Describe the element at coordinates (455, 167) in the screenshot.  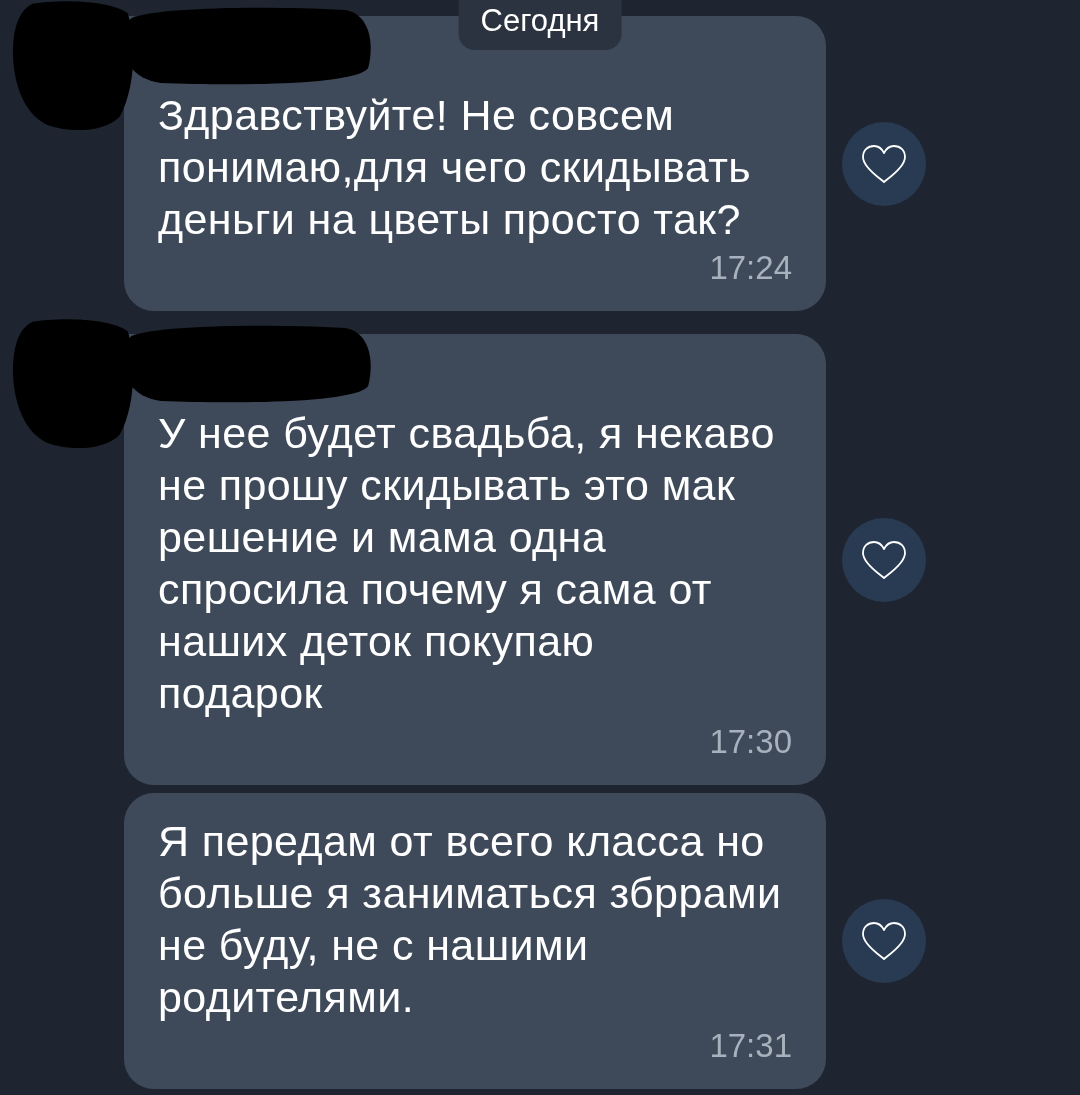
I see `message-text: Здравствуйте! Не совсем понимаю,для чего скидывать деньги на цветы просто так?` at that location.